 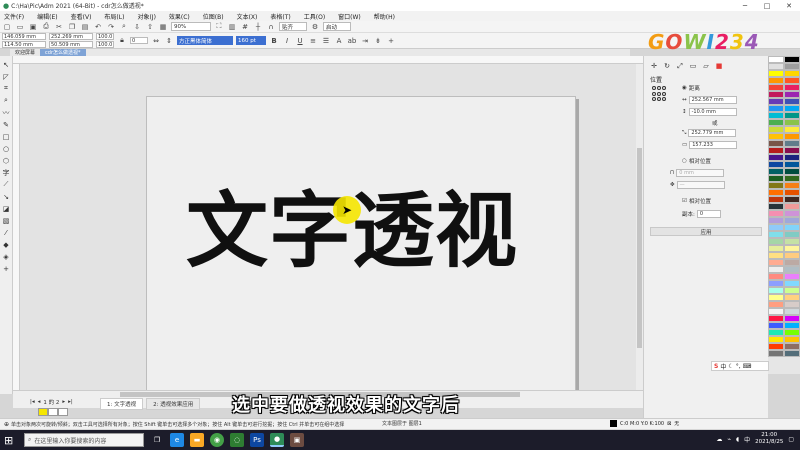 I want to click on text-dir-v-icon: ⇟, so click(x=378, y=41).